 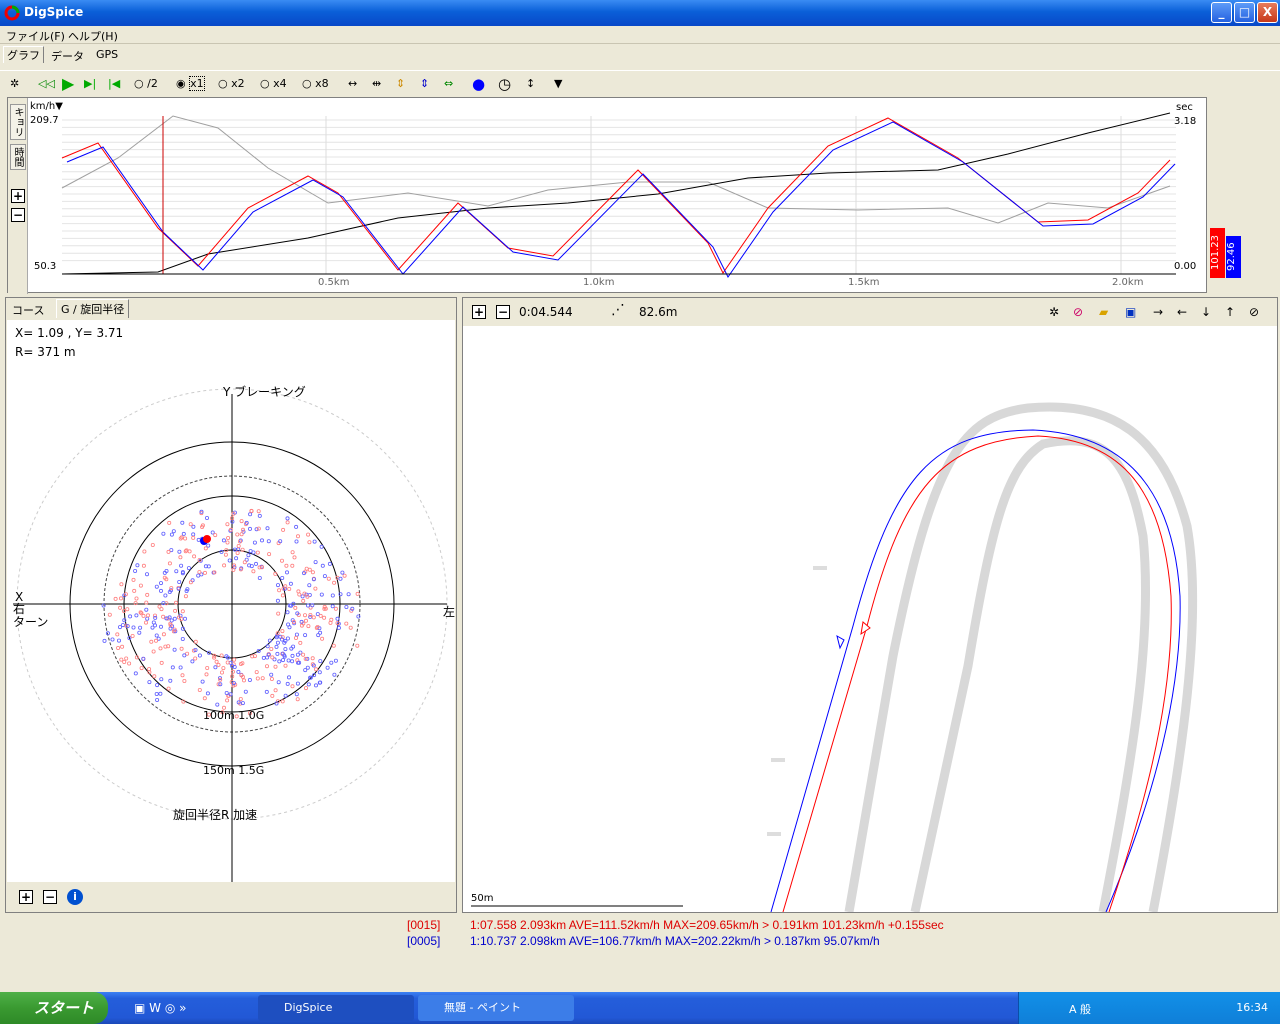 I want to click on speed-x2-radio: ○ x2, so click(x=231, y=84).